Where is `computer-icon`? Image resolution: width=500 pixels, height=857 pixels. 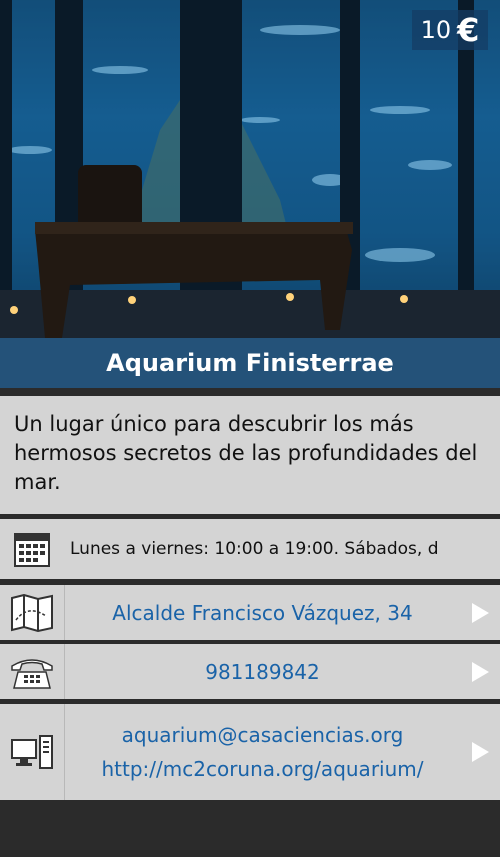 computer-icon is located at coordinates (32, 752).